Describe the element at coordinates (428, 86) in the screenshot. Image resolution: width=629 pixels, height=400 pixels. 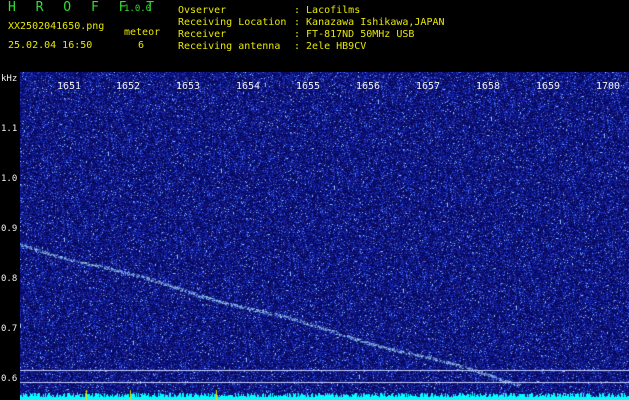
I see `x-tick-label: 1657` at that location.